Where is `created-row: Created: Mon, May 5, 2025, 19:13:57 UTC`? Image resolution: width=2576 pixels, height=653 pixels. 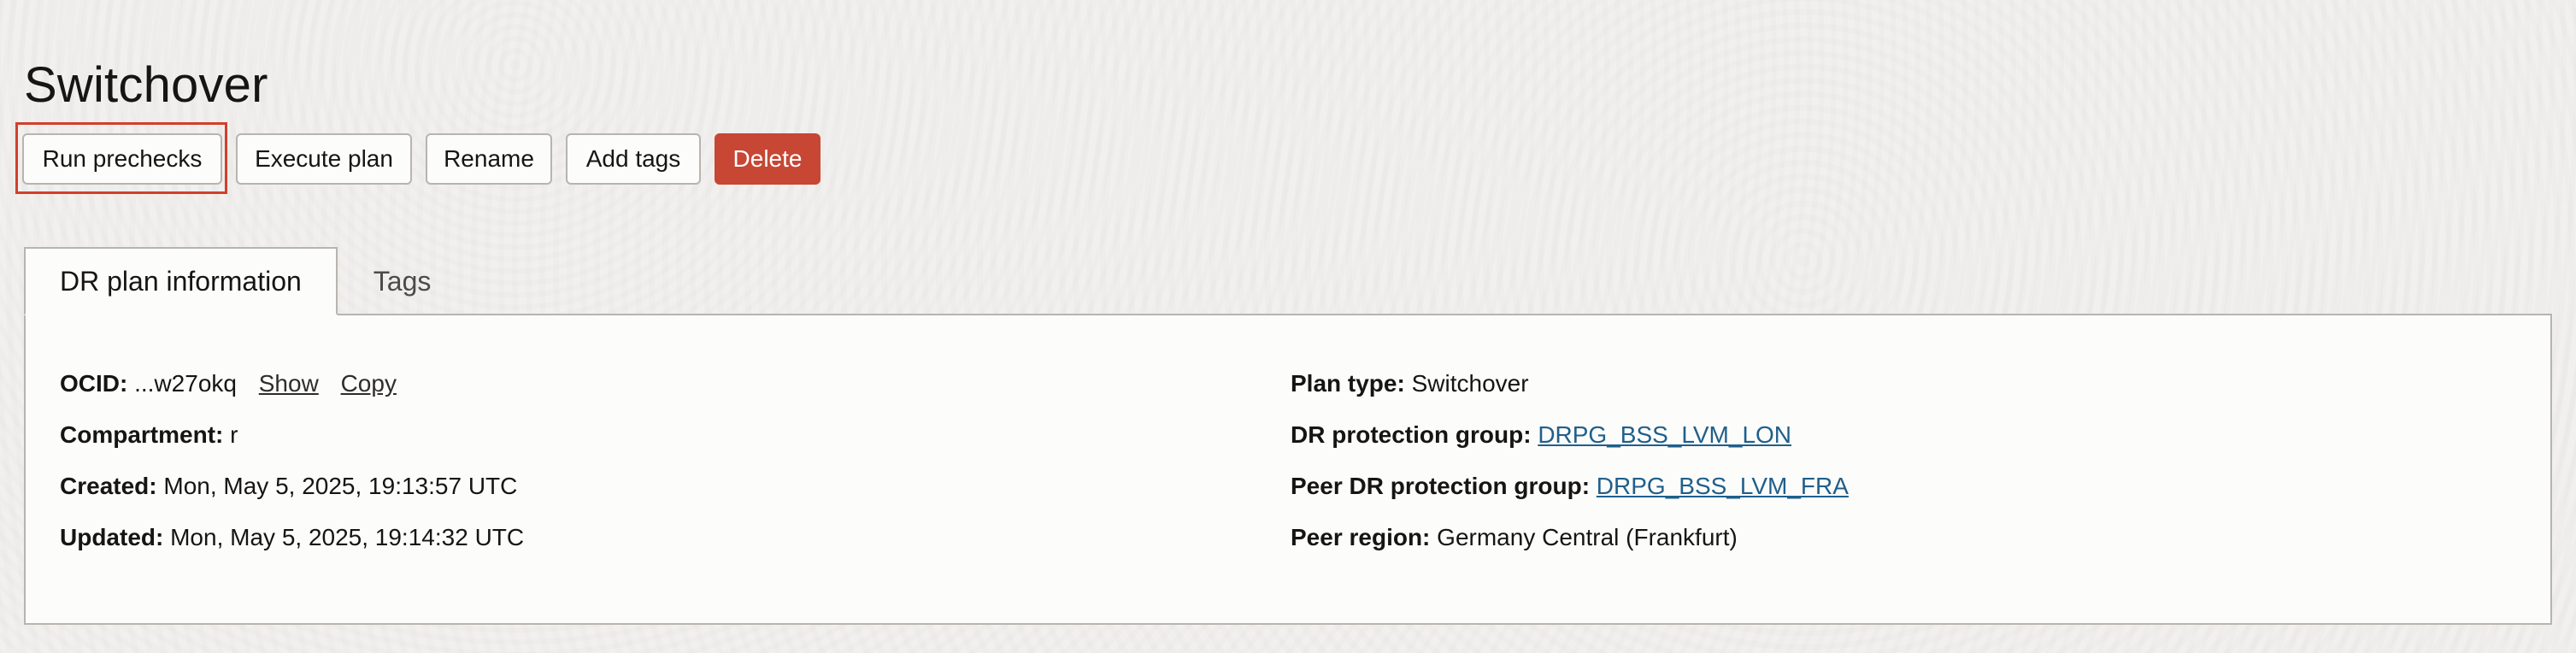 created-row: Created: Mon, May 5, 2025, 19:13:57 UTC is located at coordinates (292, 486).